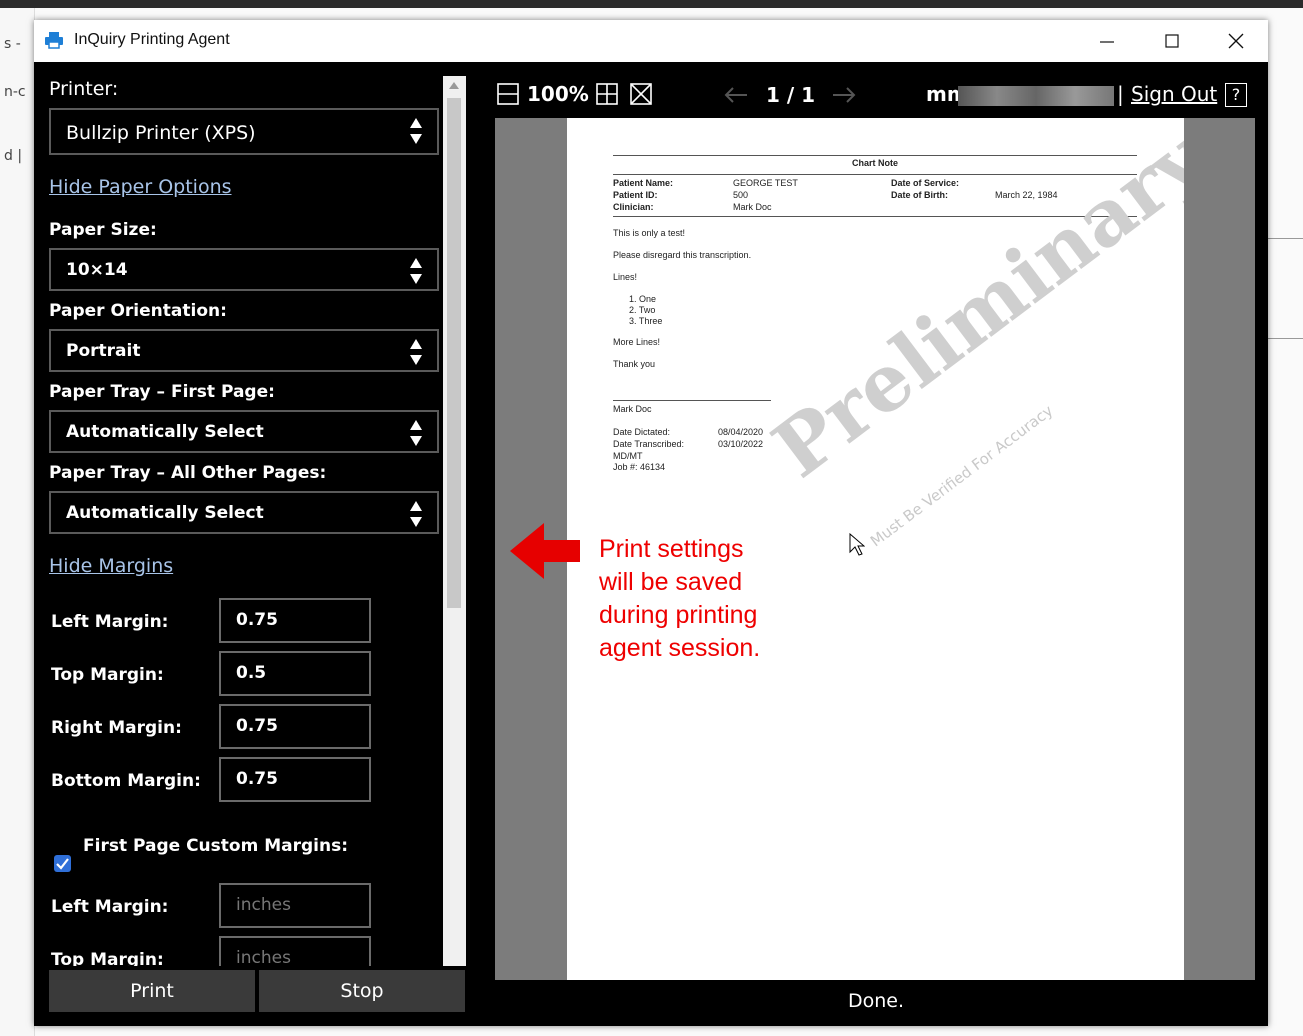  I want to click on title-bar: InQuiry Printing Agent, so click(651, 41).